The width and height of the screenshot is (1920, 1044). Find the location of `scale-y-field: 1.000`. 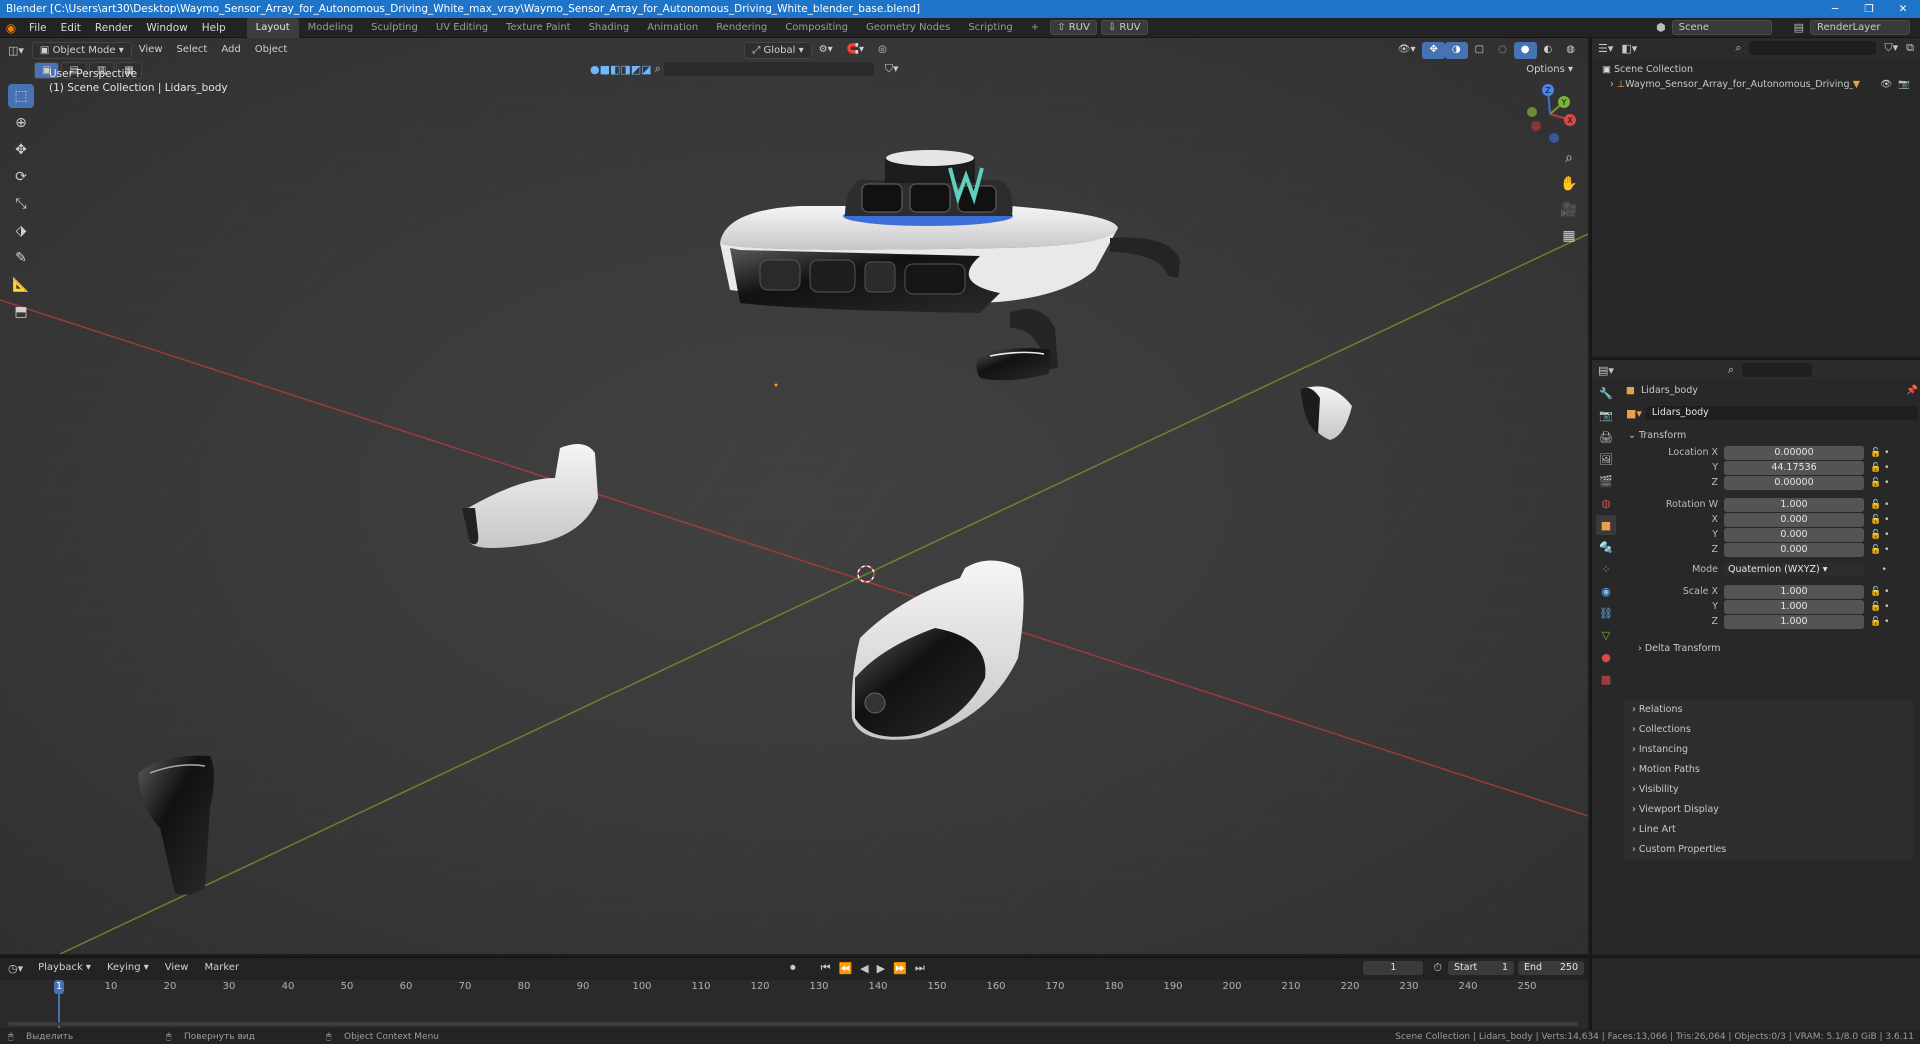

scale-y-field: 1.000 is located at coordinates (1794, 607).